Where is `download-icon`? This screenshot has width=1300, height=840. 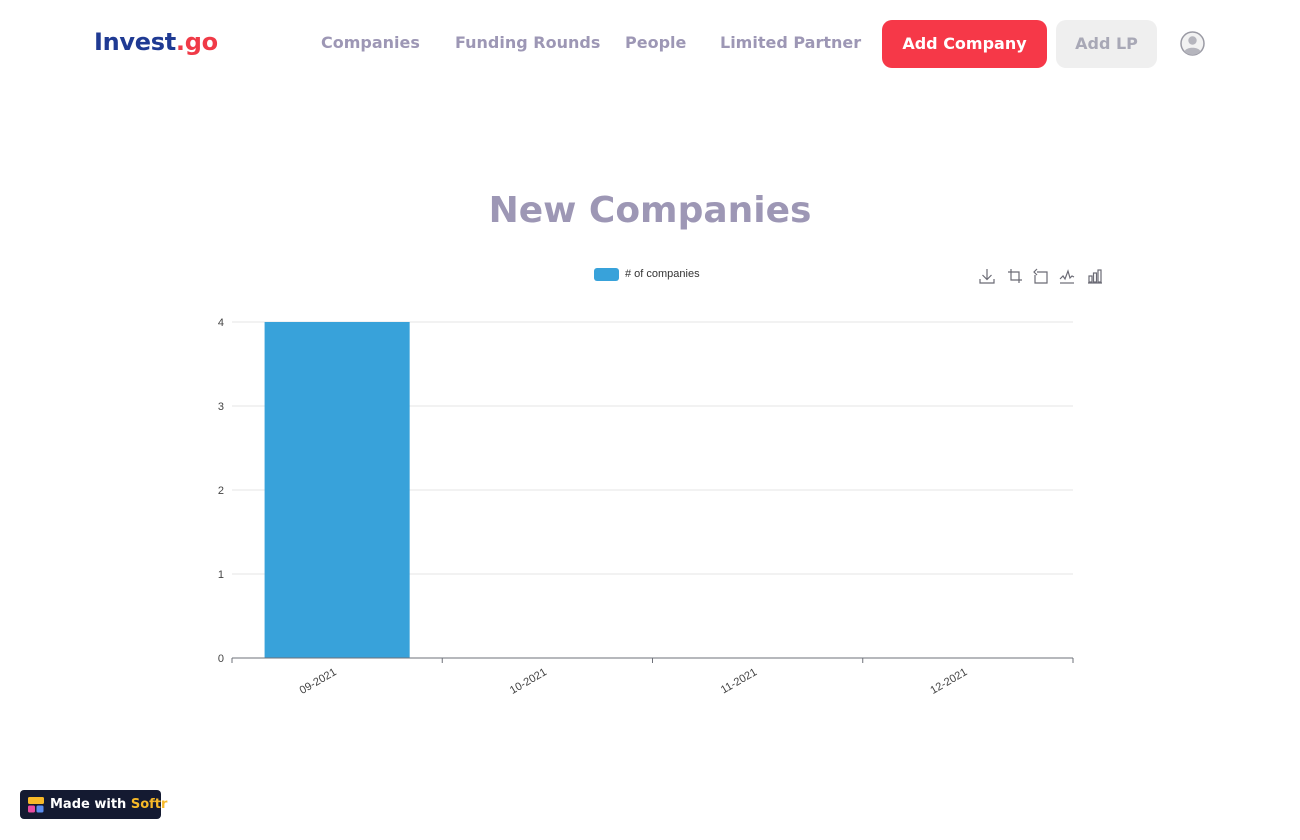 download-icon is located at coordinates (987, 276).